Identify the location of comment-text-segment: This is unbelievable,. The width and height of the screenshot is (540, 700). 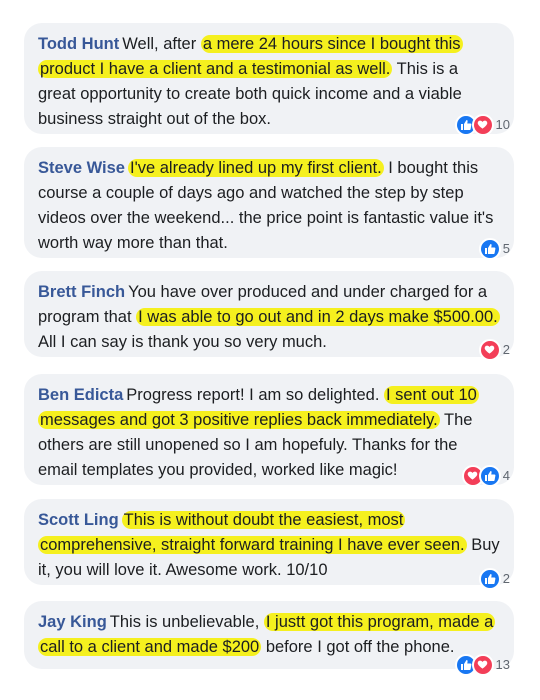
(186, 622).